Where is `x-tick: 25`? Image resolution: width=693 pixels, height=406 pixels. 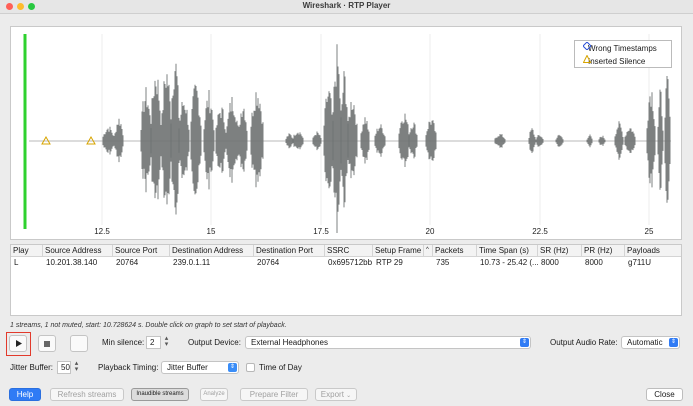 x-tick: 25 is located at coordinates (649, 231).